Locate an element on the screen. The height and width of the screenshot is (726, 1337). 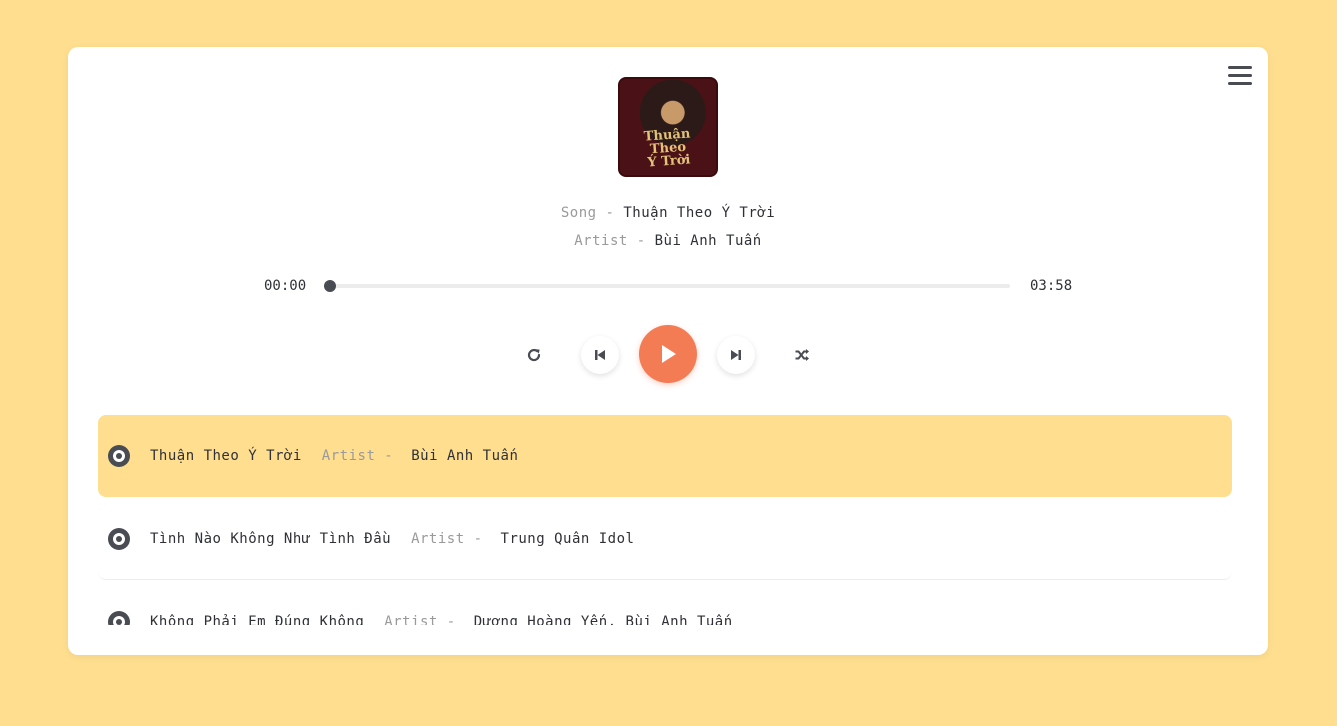
previous-button is located at coordinates (600, 355).